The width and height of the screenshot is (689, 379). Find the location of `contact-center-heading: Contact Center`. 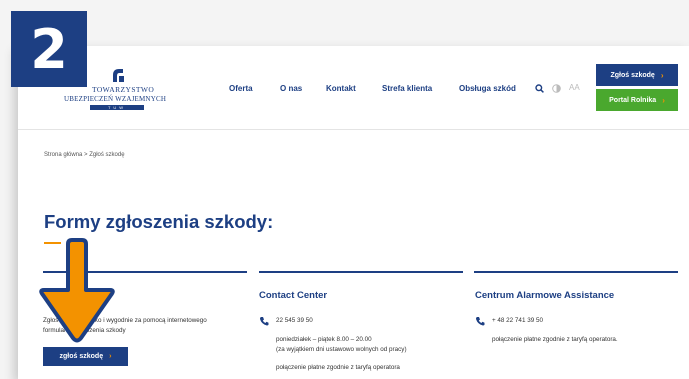

contact-center-heading: Contact Center is located at coordinates (293, 295).